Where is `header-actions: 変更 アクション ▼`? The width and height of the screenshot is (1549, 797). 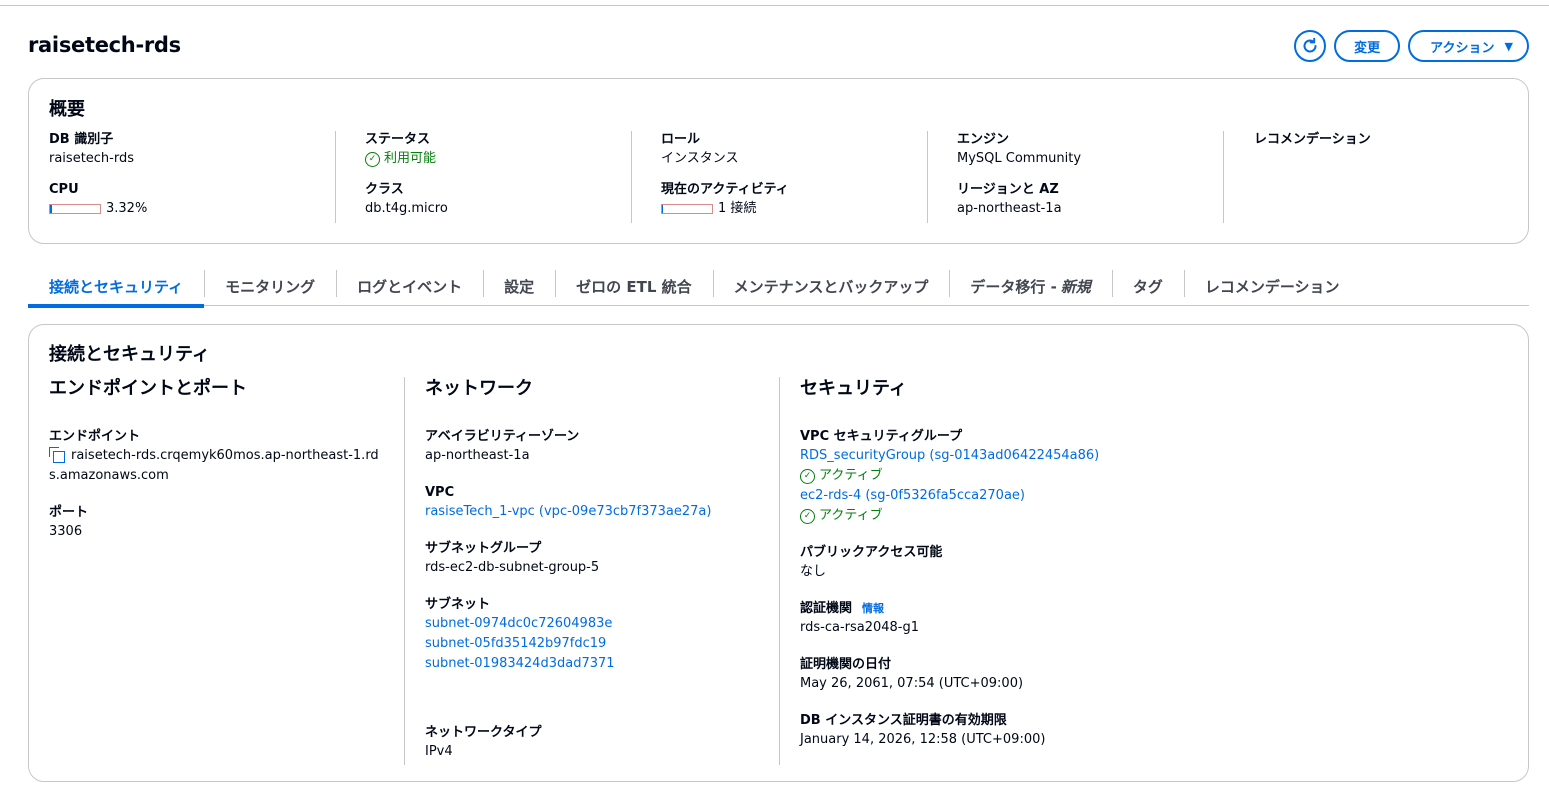 header-actions: 変更 アクション ▼ is located at coordinates (1411, 46).